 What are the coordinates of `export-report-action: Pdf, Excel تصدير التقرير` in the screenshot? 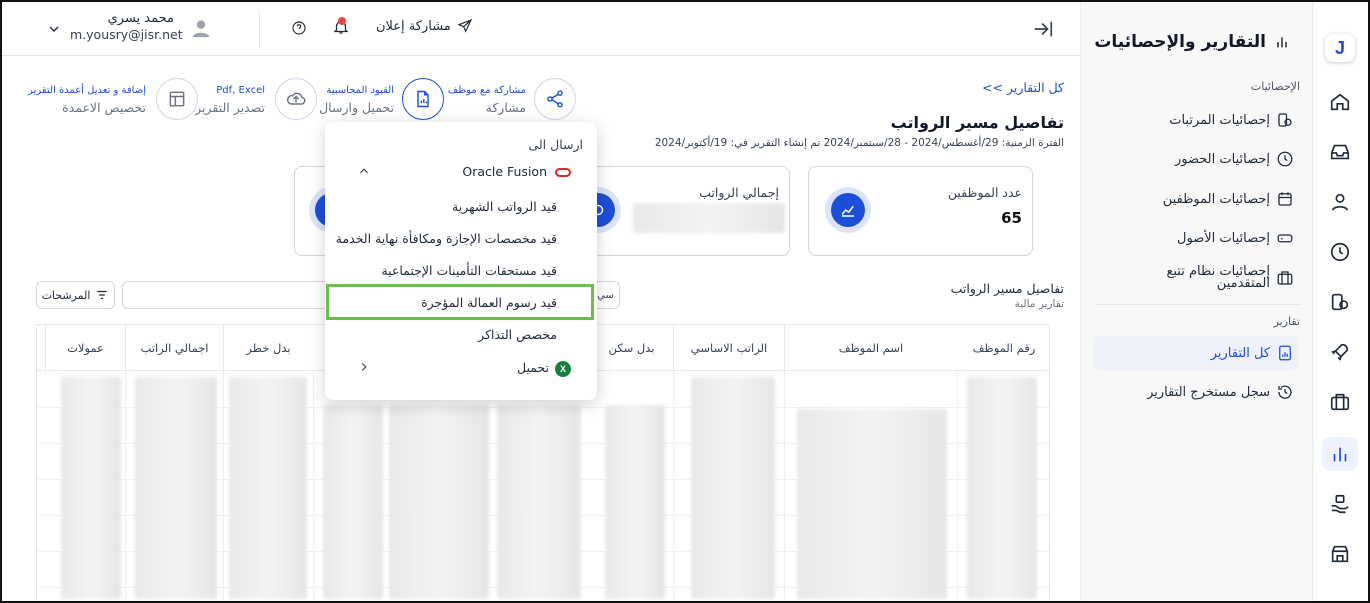 It's located at (256, 100).